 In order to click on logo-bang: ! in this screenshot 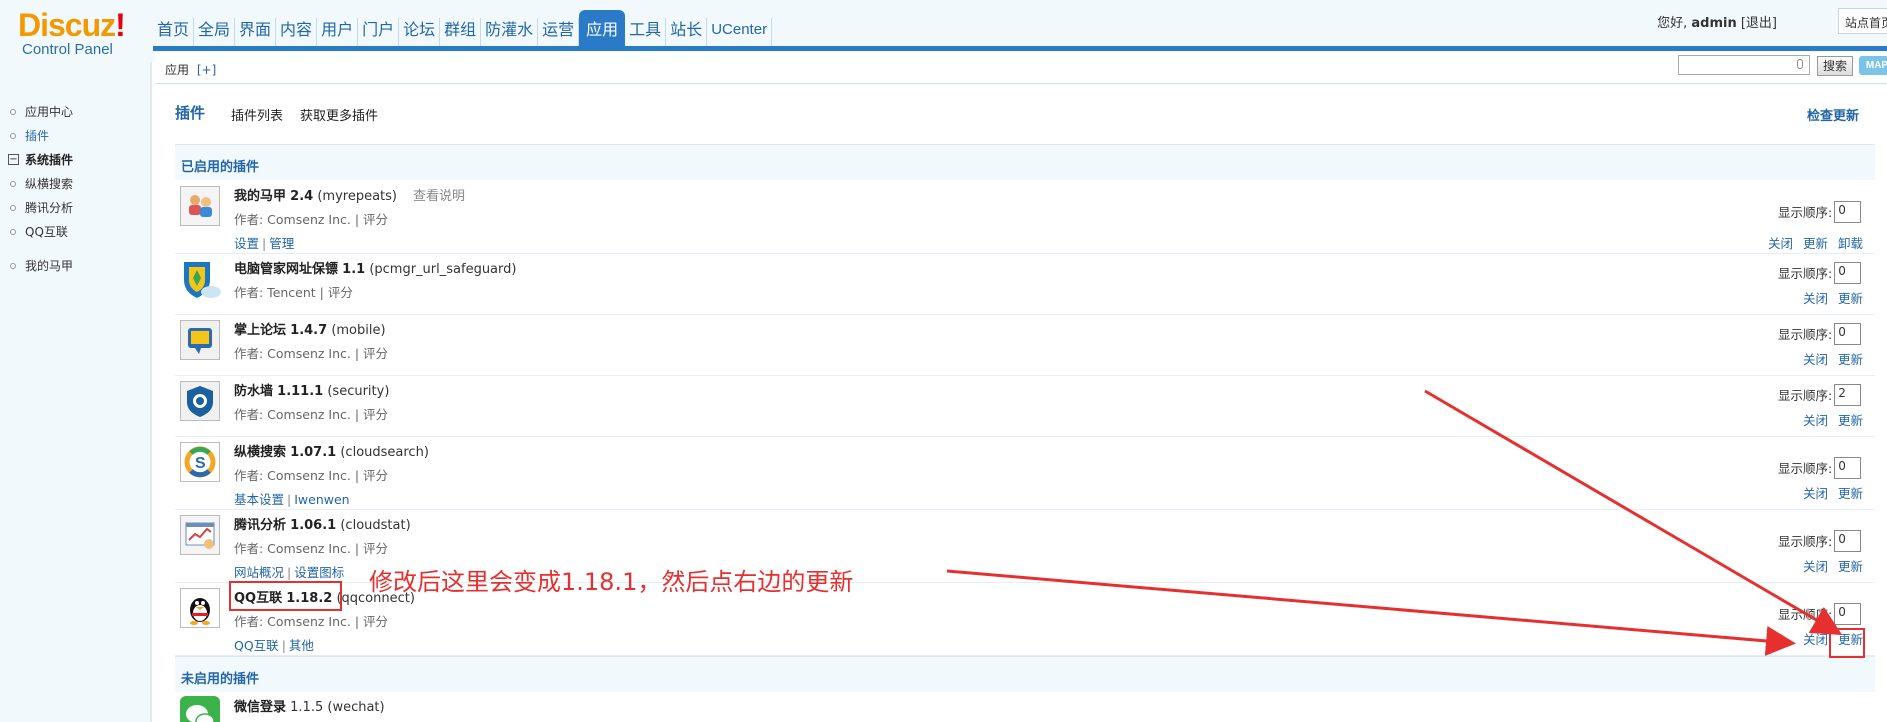, I will do `click(120, 25)`.